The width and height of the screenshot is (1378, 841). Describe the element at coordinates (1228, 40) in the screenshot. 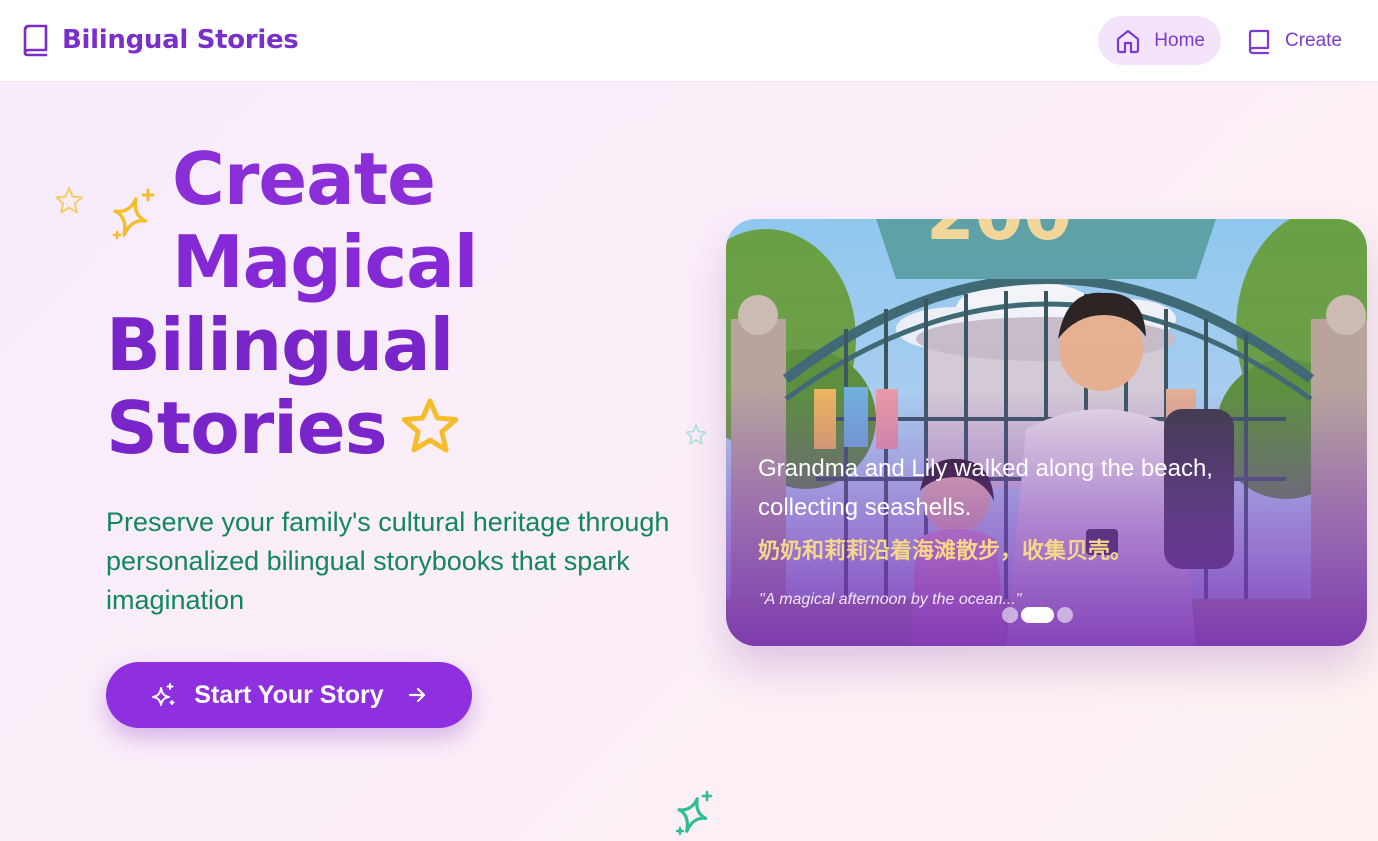

I see `main-nav: Home Create` at that location.